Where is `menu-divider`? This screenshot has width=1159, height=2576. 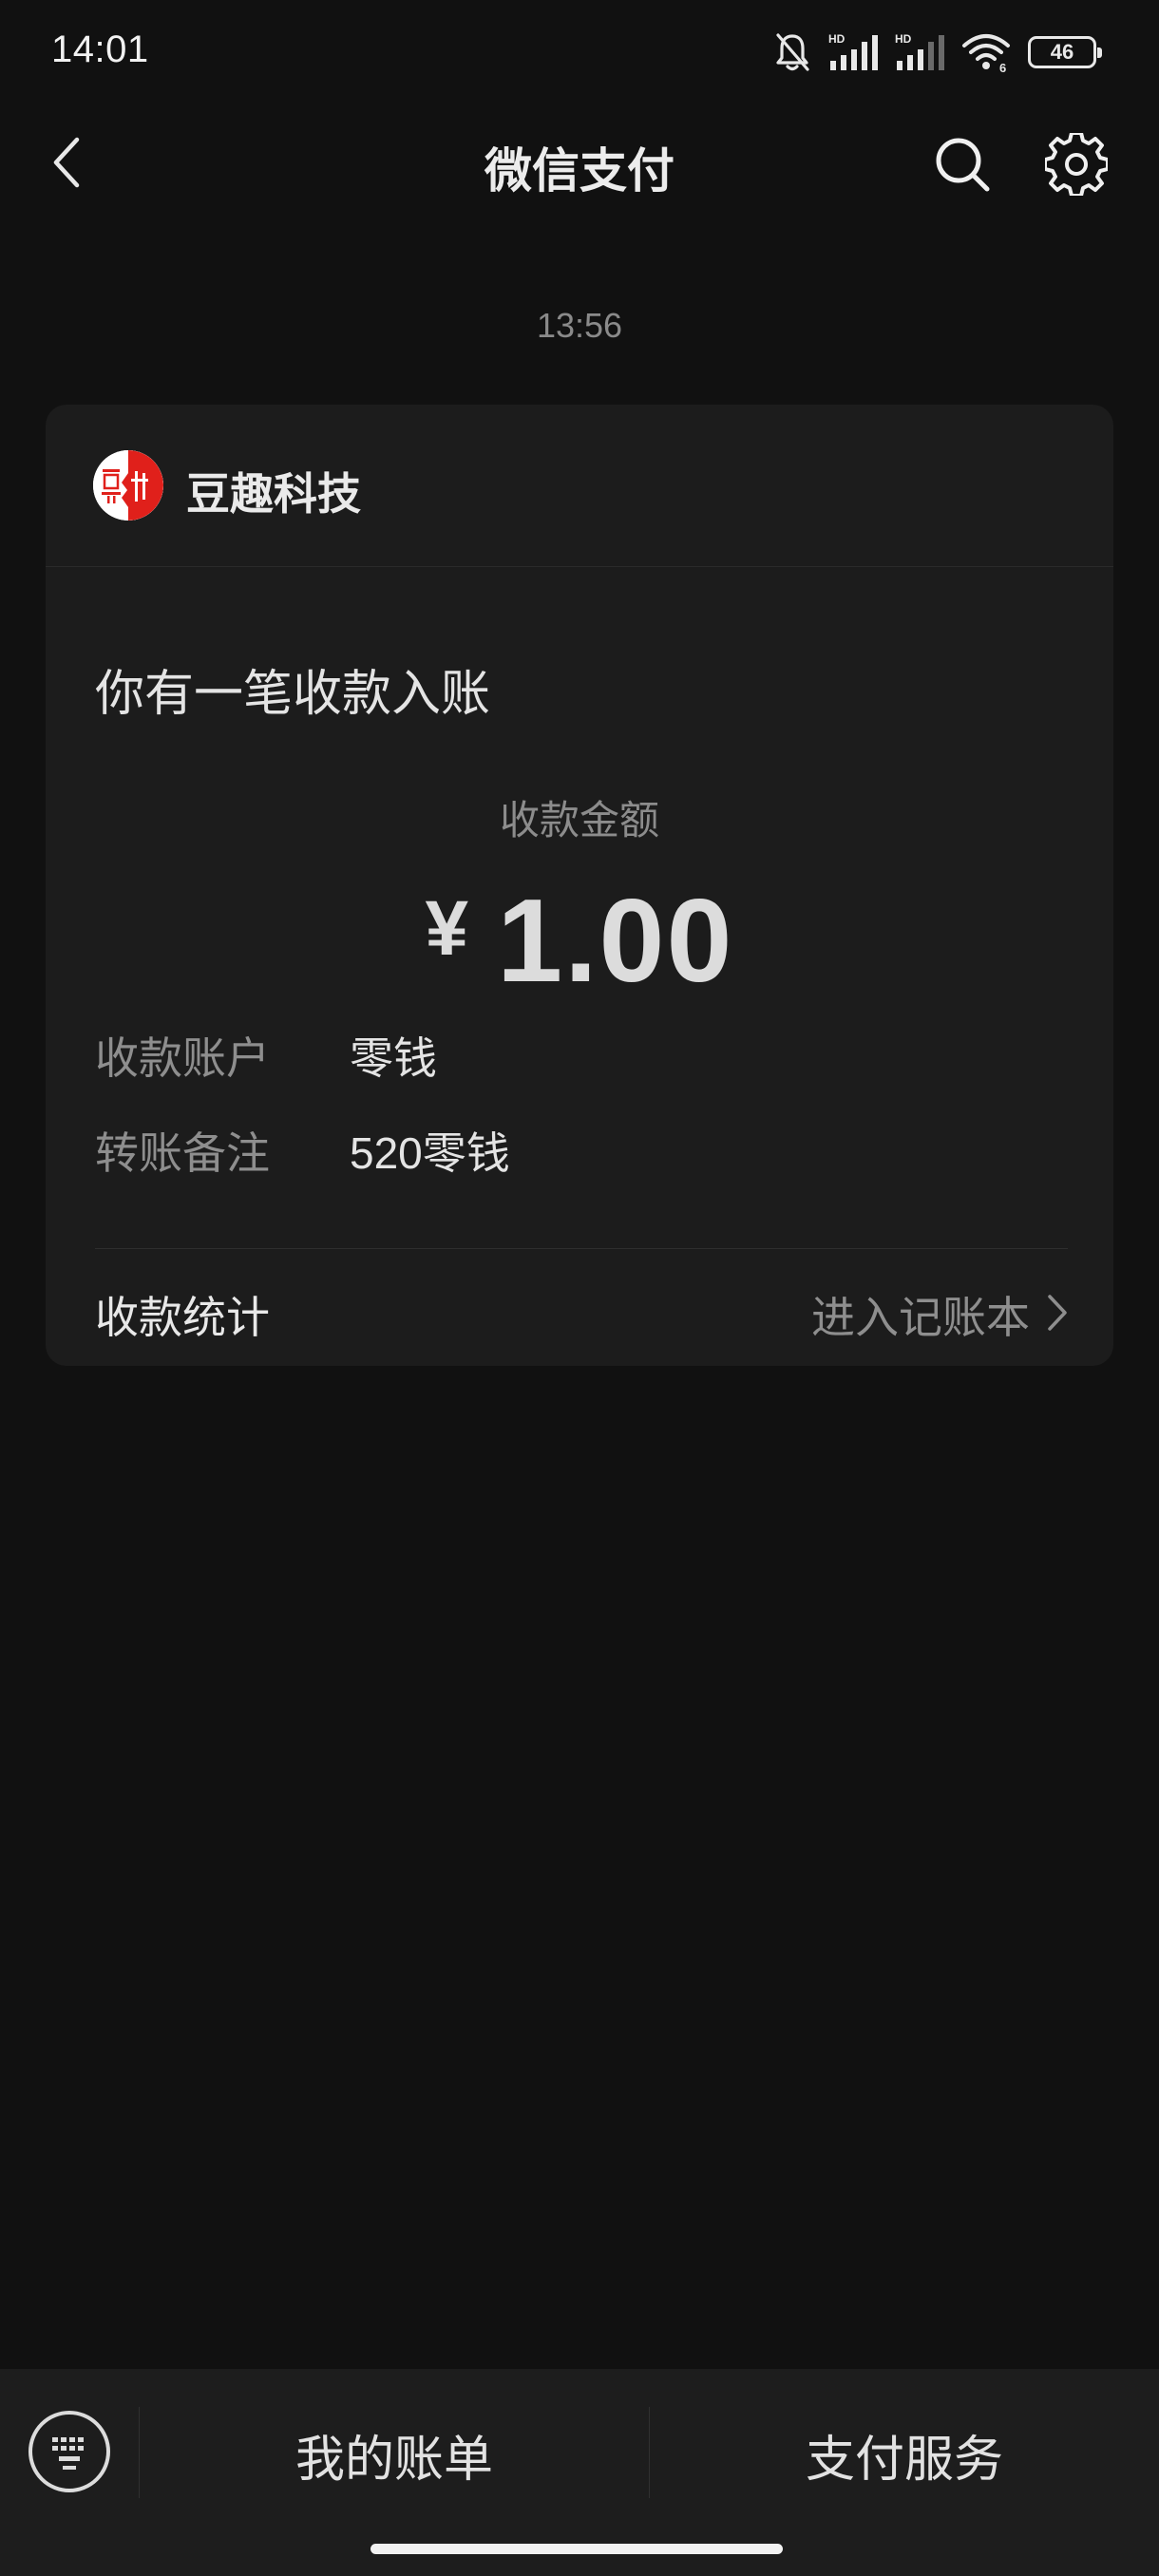 menu-divider is located at coordinates (139, 2452).